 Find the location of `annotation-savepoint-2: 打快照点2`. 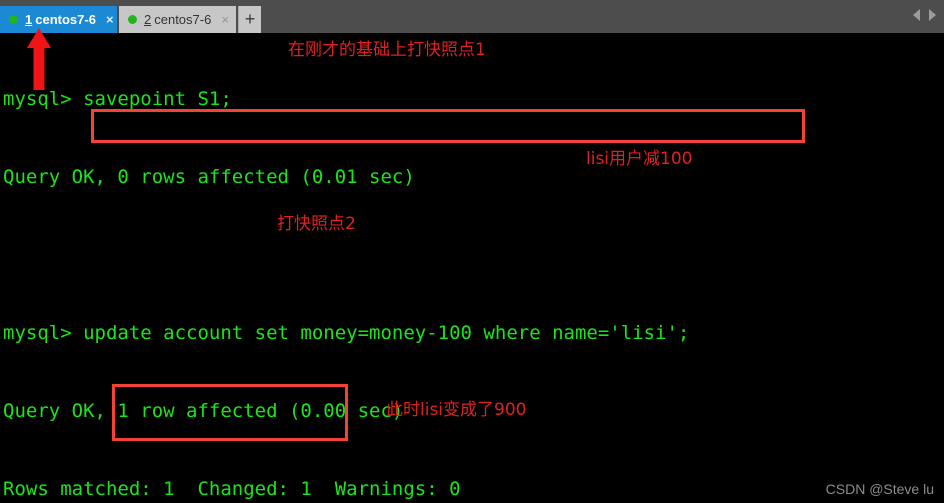

annotation-savepoint-2: 打快照点2 is located at coordinates (316, 224).